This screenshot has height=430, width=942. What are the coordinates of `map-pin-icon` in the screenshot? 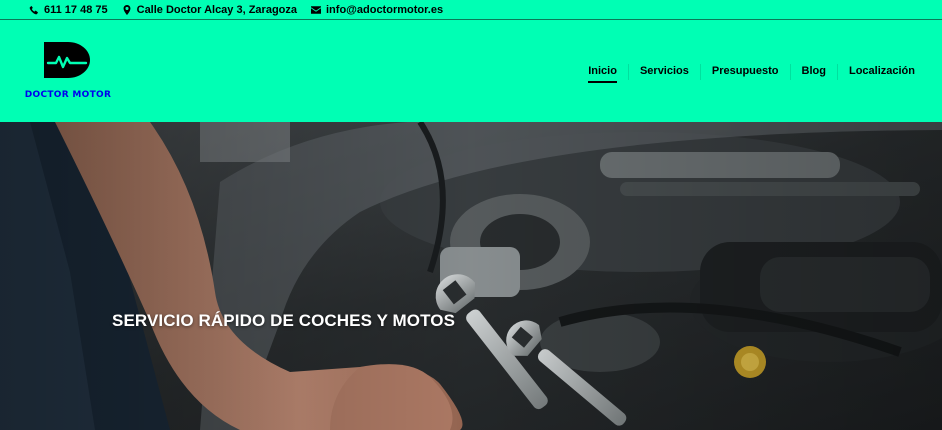 It's located at (127, 9).